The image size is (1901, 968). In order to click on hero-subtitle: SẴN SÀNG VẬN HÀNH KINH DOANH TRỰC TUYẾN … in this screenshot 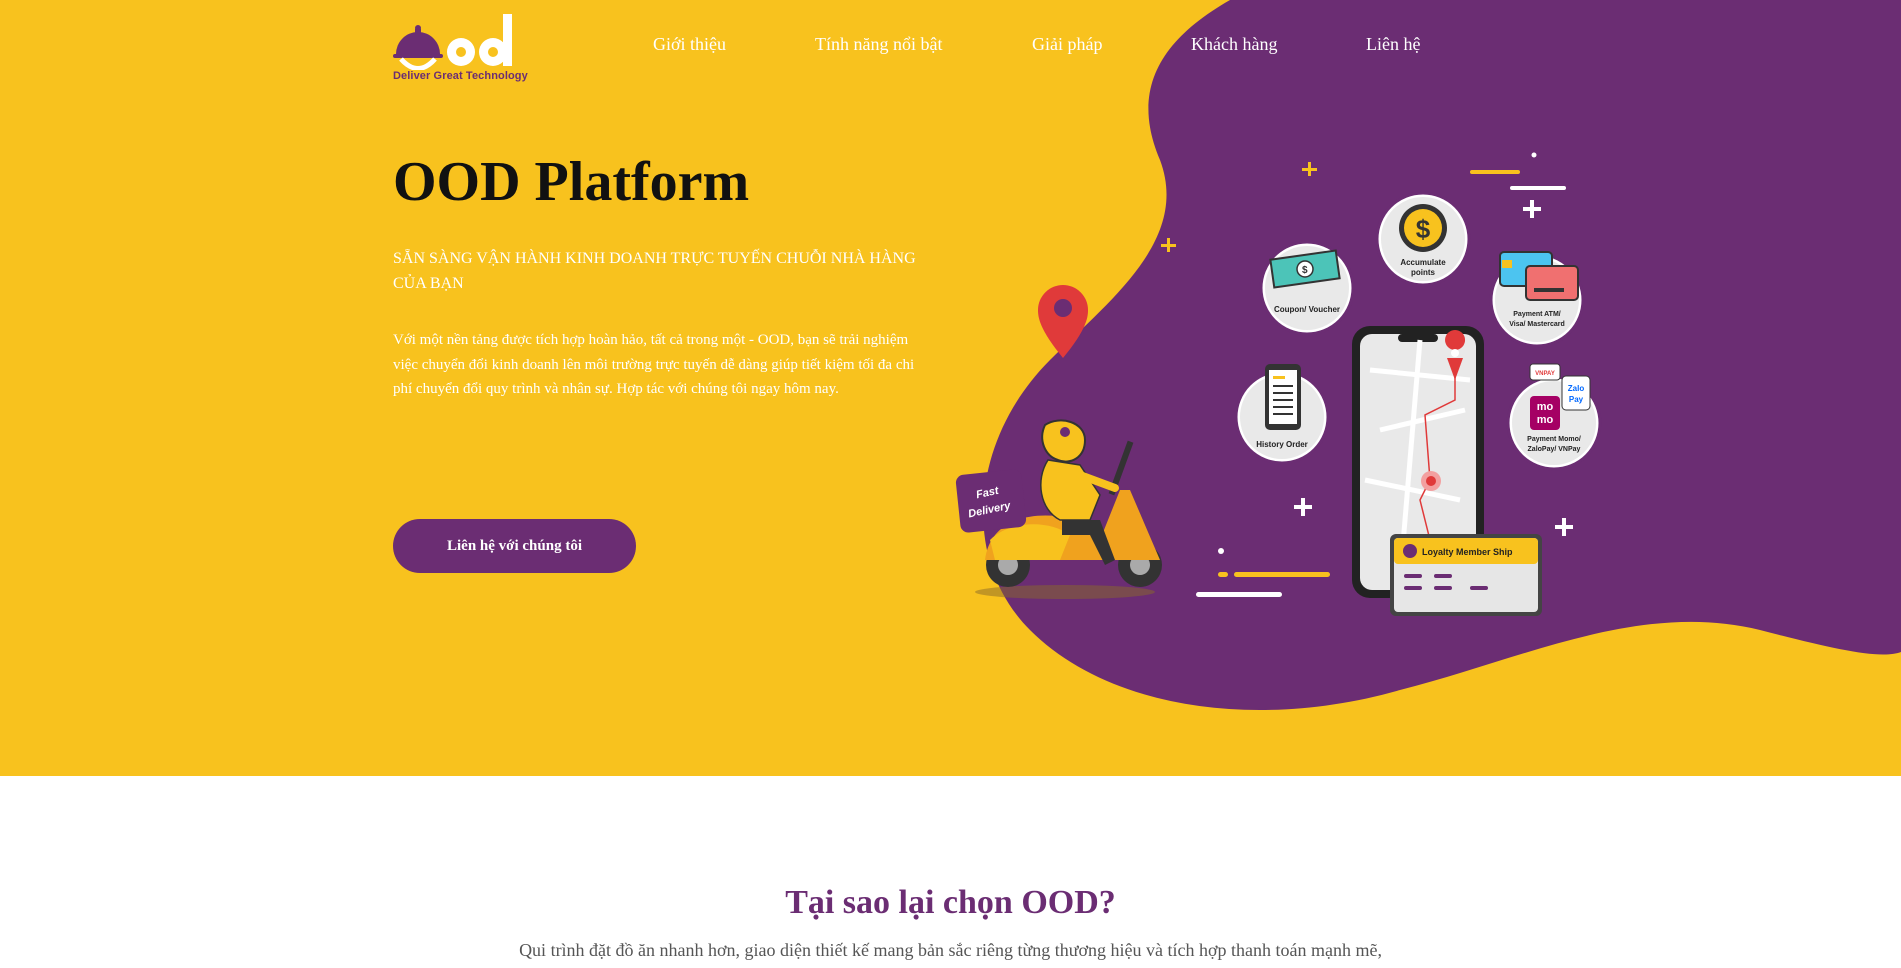, I will do `click(654, 271)`.